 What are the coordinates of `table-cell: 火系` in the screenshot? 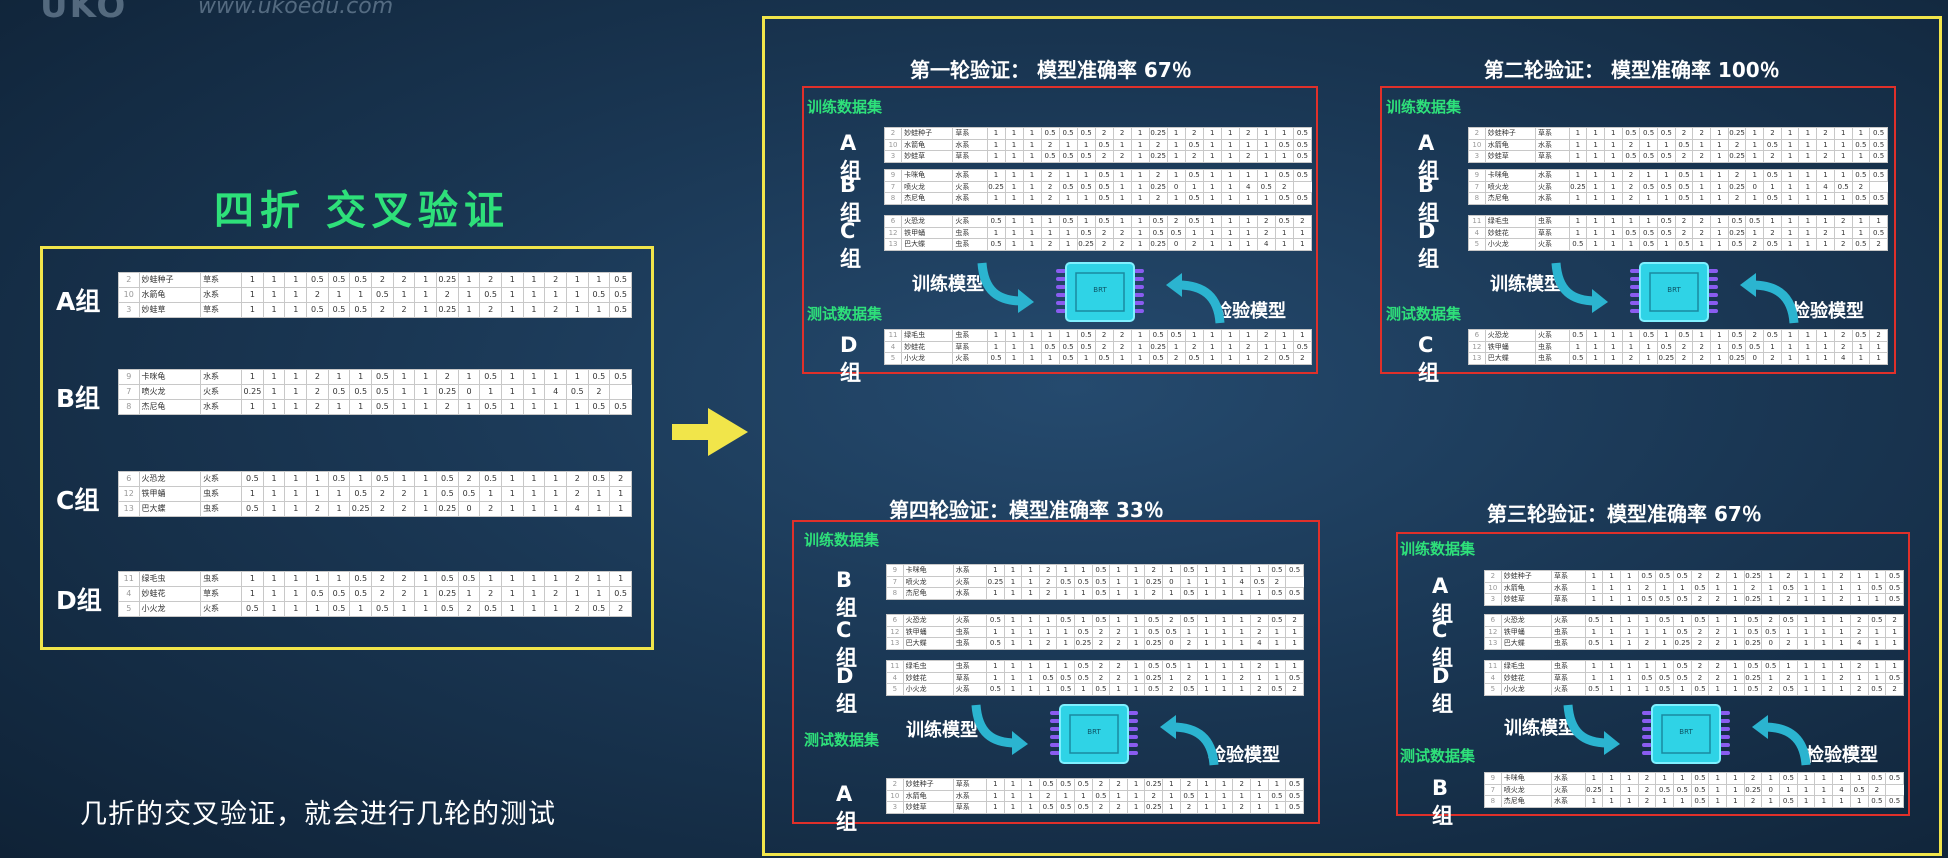 It's located at (1552, 244).